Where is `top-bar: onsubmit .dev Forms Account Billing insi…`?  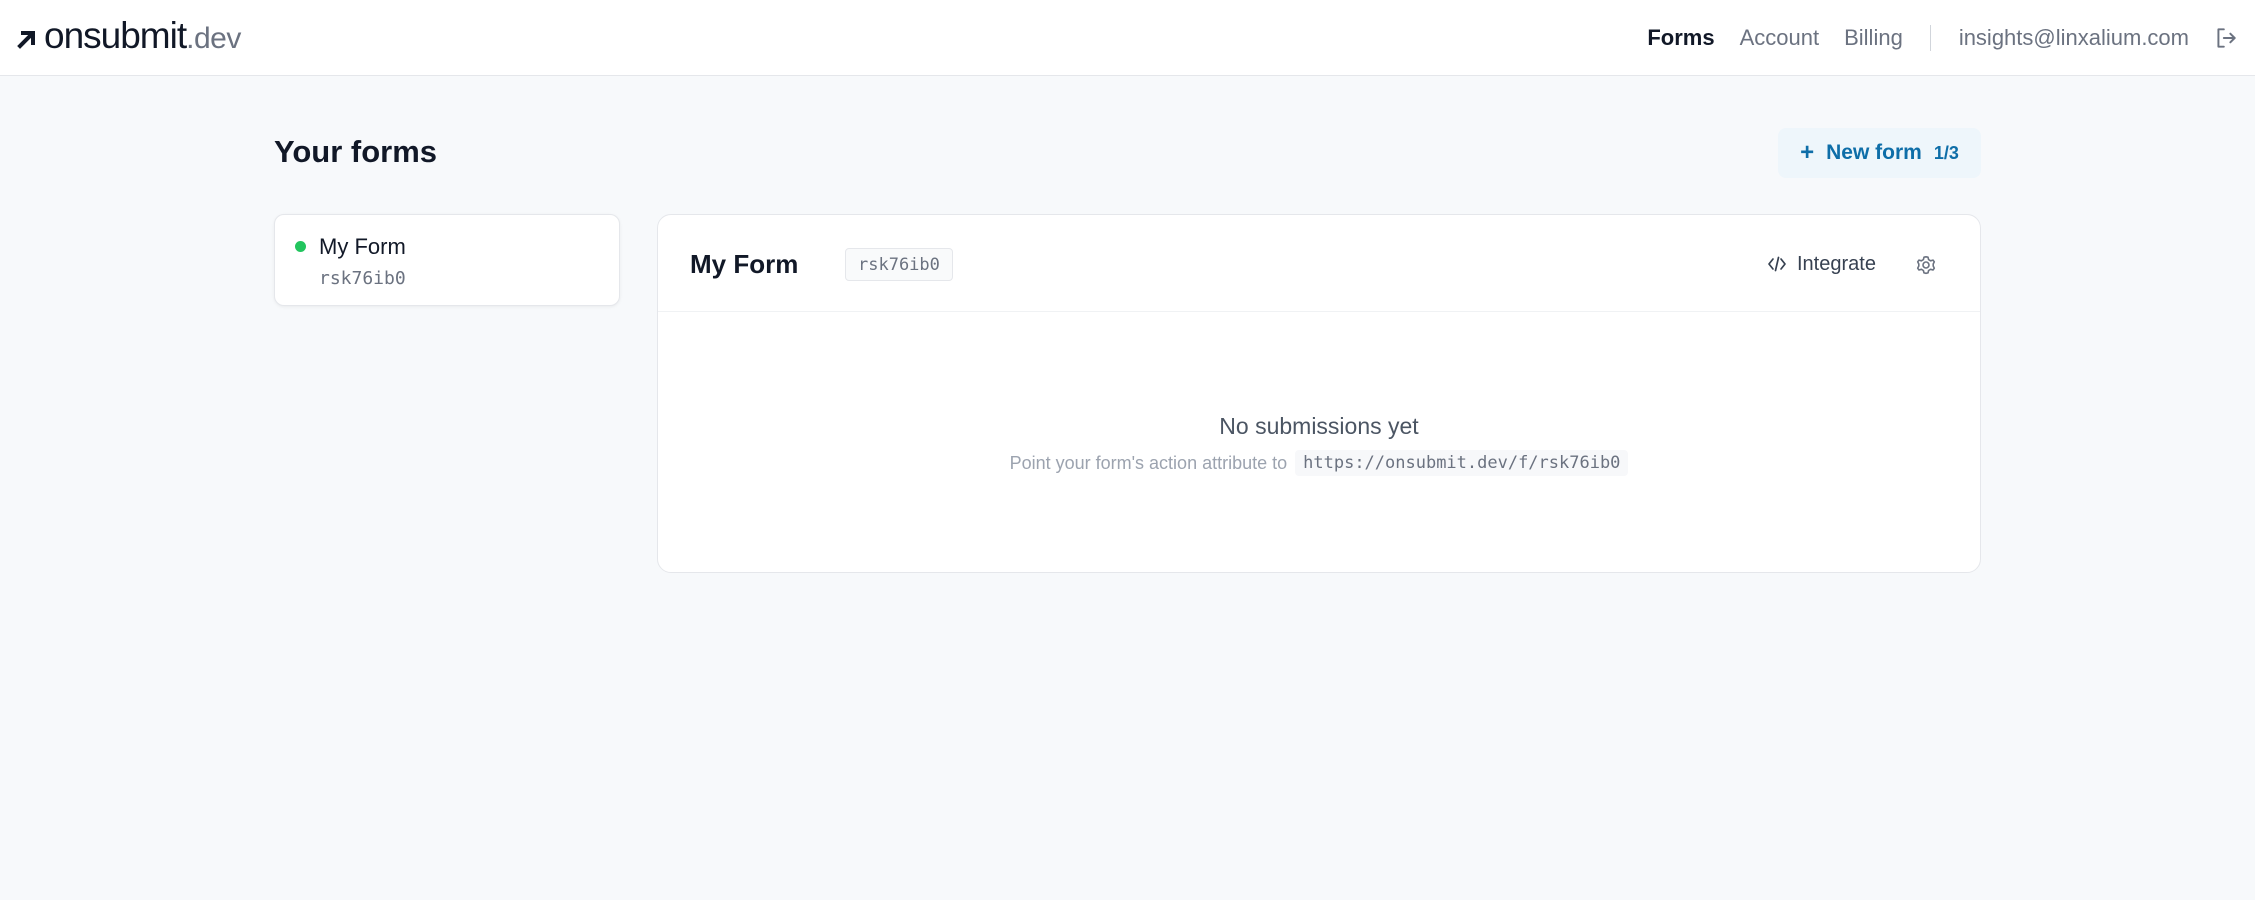
top-bar: onsubmit .dev Forms Account Billing insi… is located at coordinates (1127, 38).